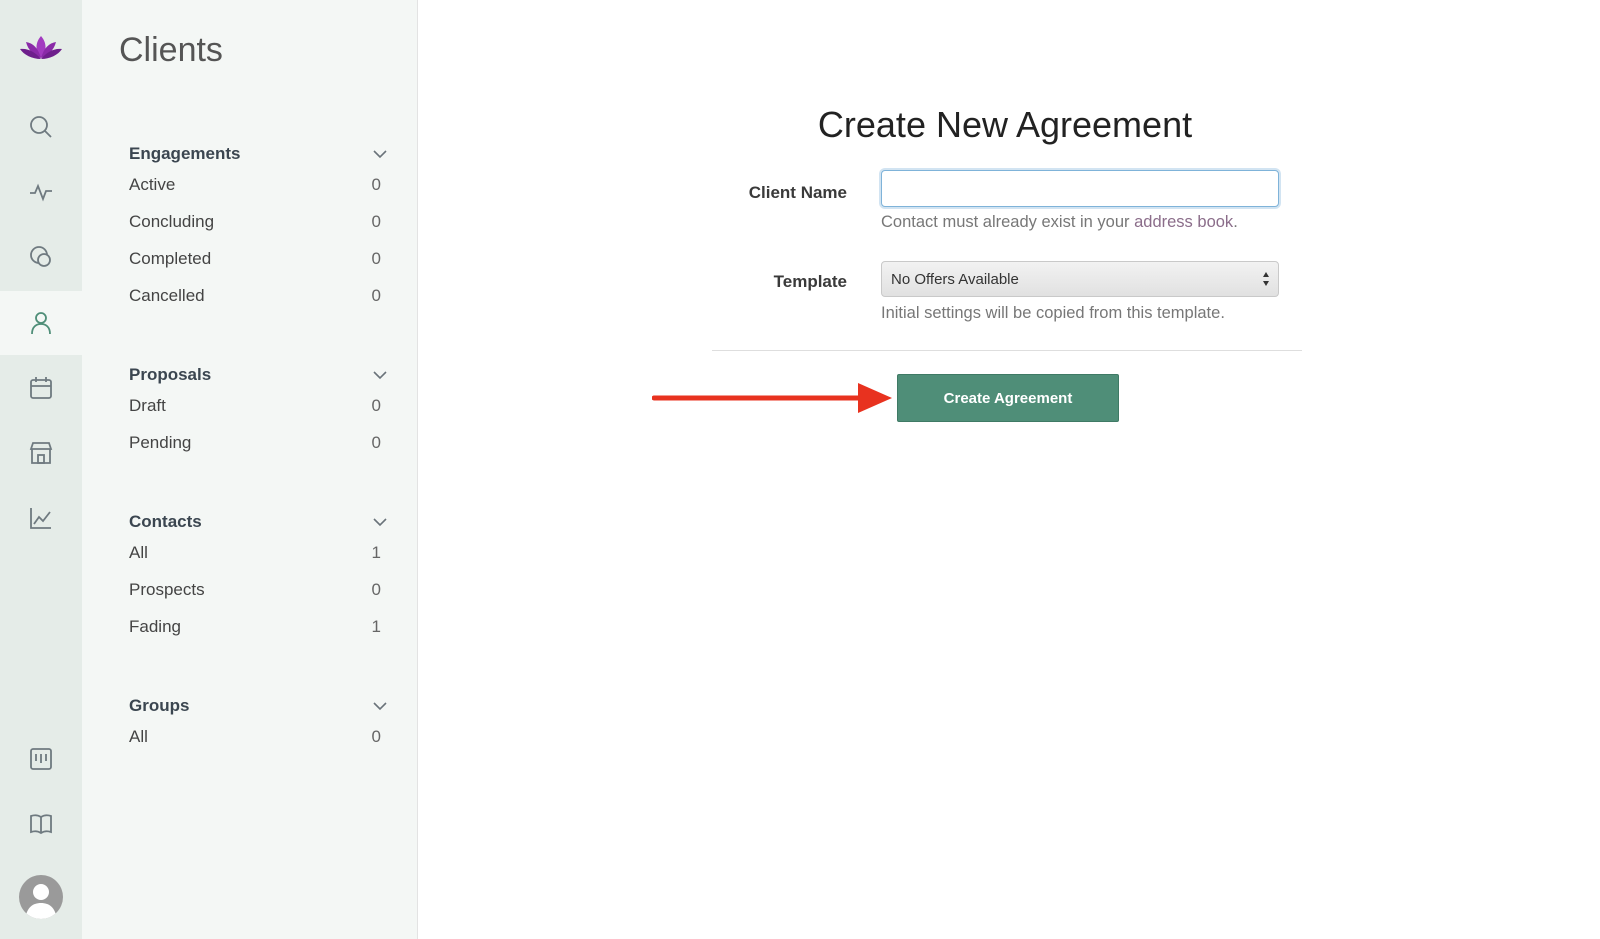 This screenshot has height=939, width=1600. I want to click on board-icon, so click(41, 759).